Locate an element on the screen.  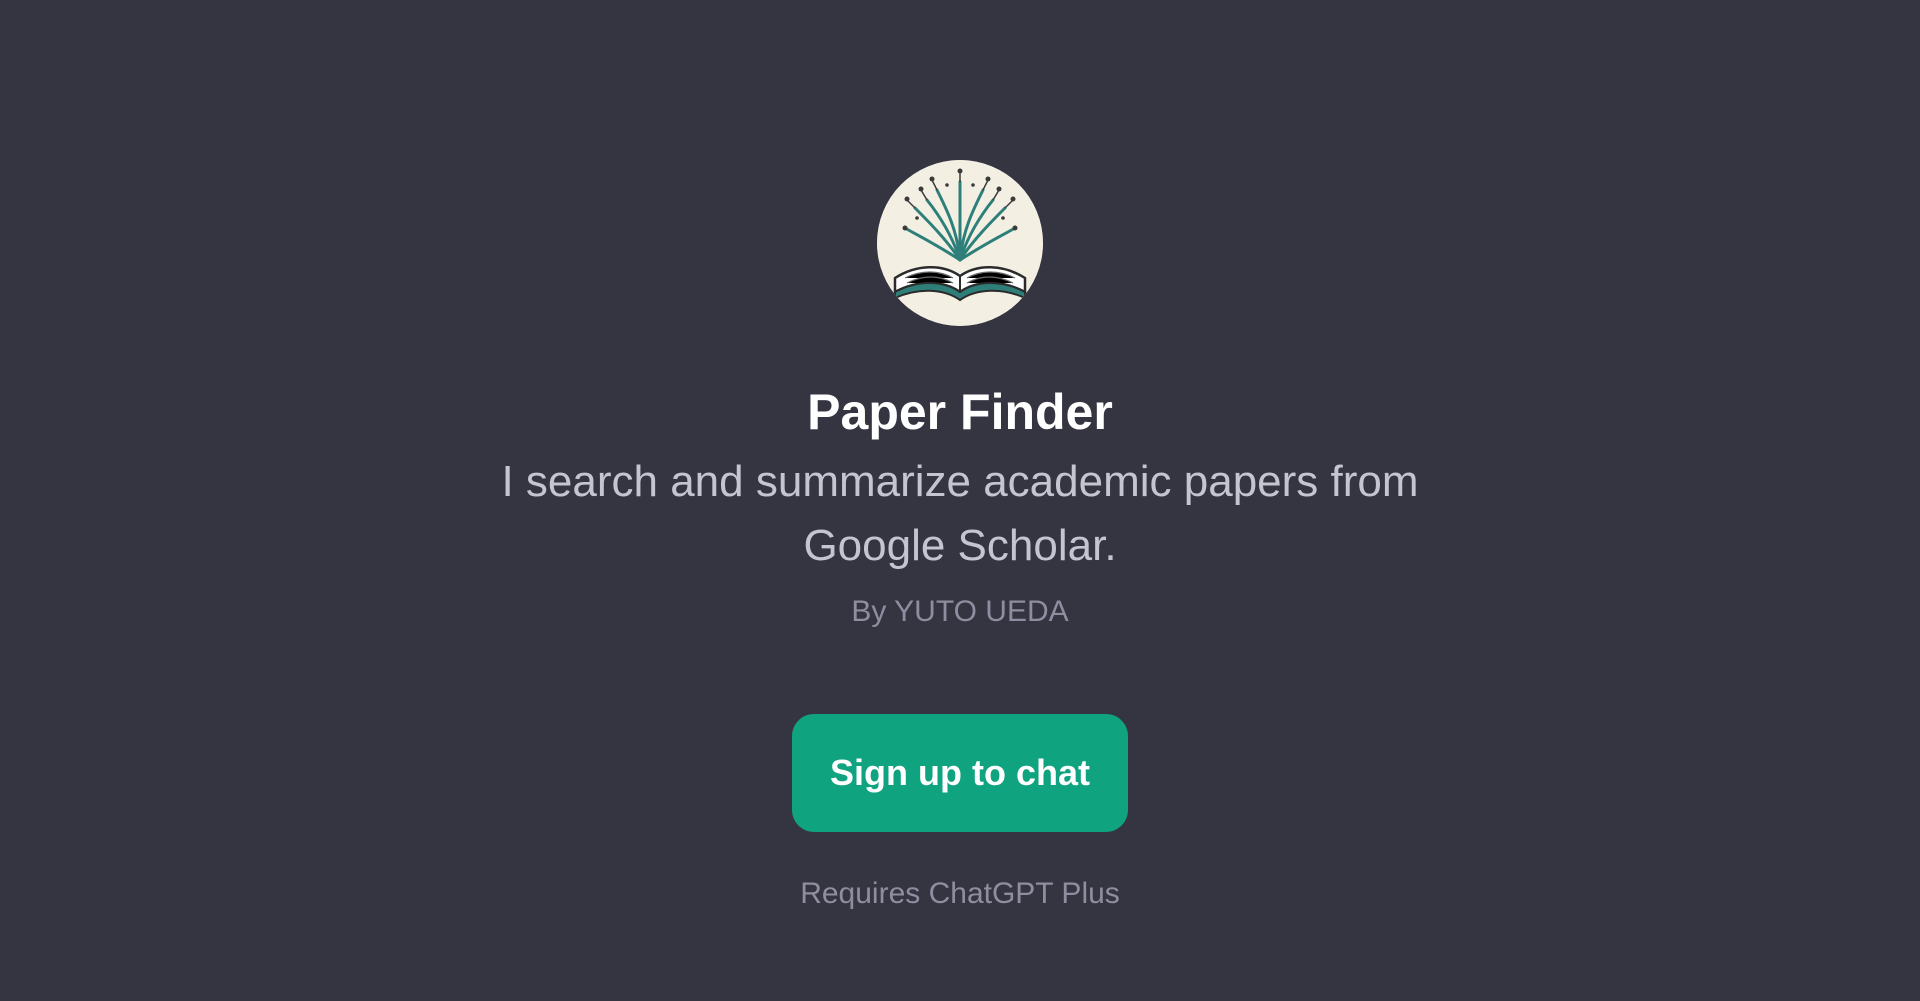
open-book-circuit-icon is located at coordinates (960, 243).